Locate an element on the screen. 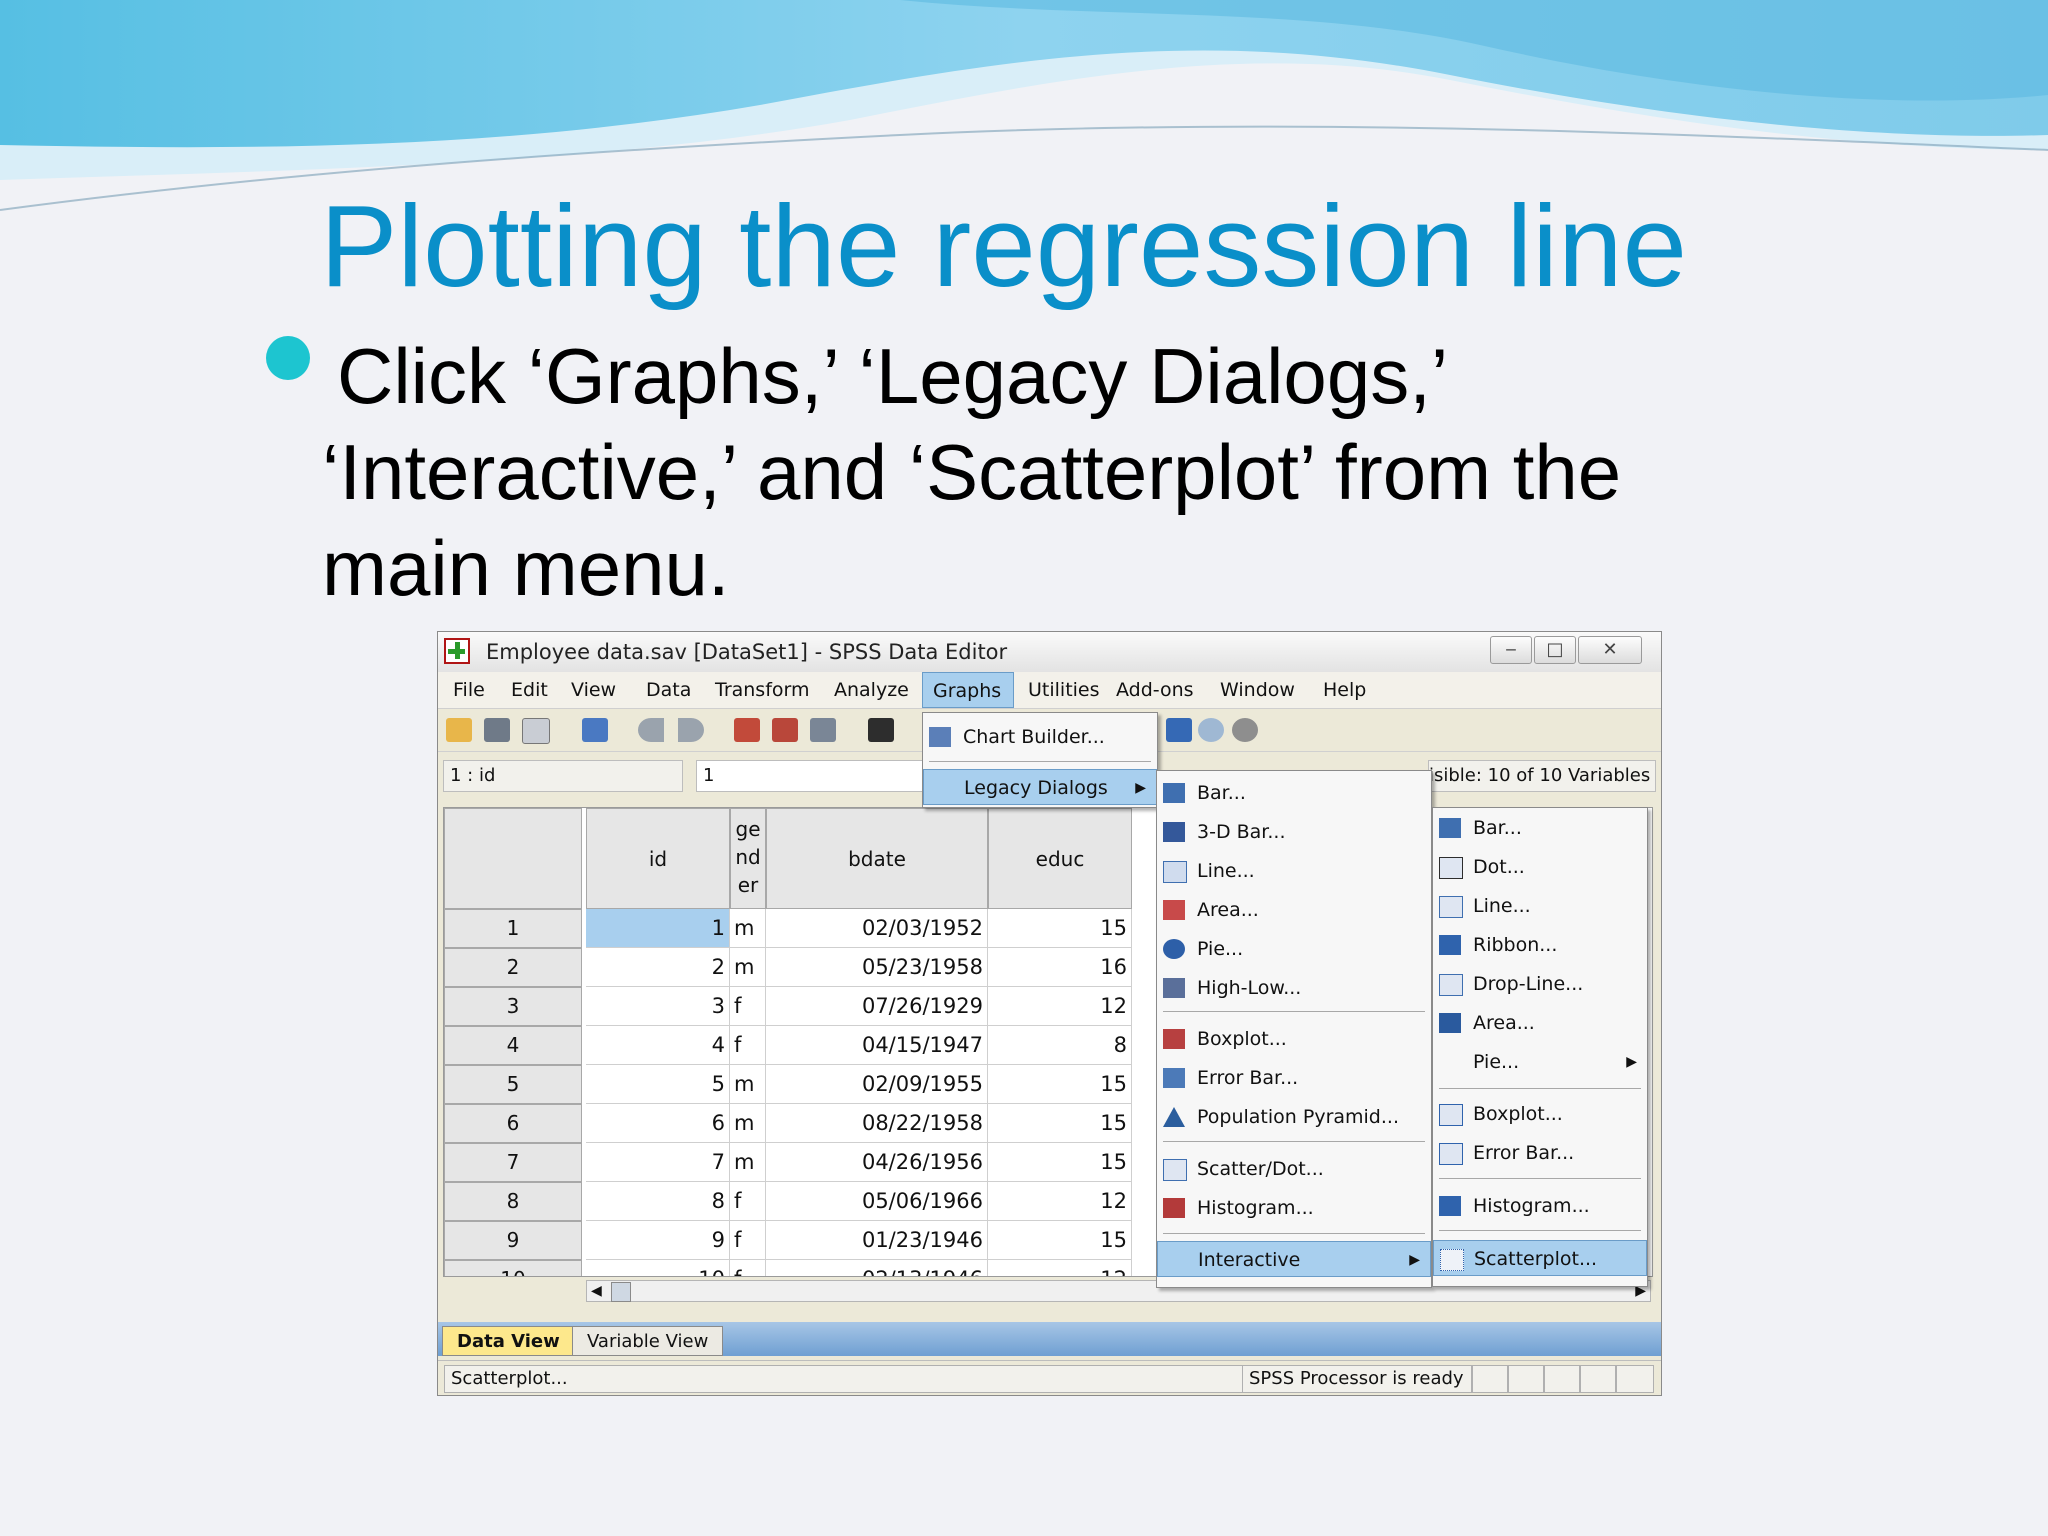 The width and height of the screenshot is (2048, 1536). open-folder-icon is located at coordinates (459, 730).